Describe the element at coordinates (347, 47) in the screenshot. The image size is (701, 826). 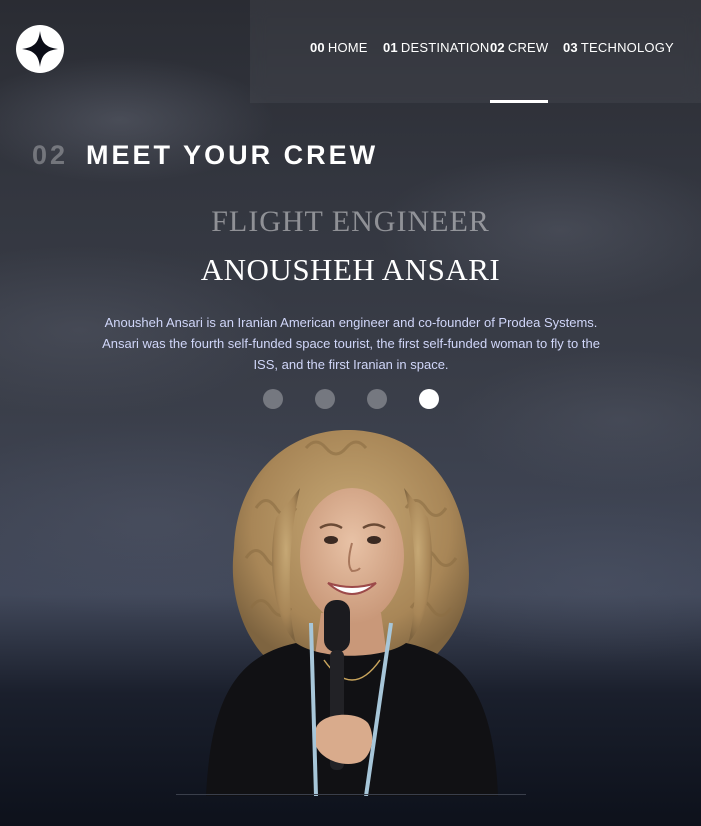
I see `nav-label: HOME` at that location.